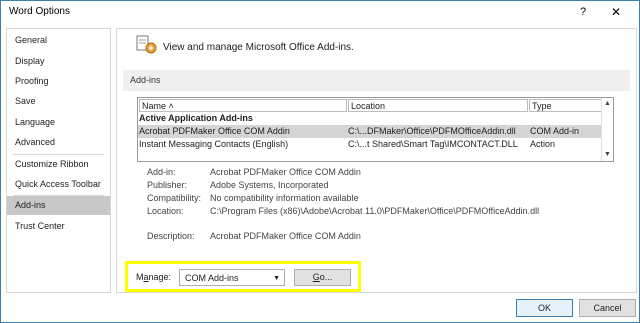 The width and height of the screenshot is (640, 323). I want to click on sidebar-item-display: Display, so click(58, 61).